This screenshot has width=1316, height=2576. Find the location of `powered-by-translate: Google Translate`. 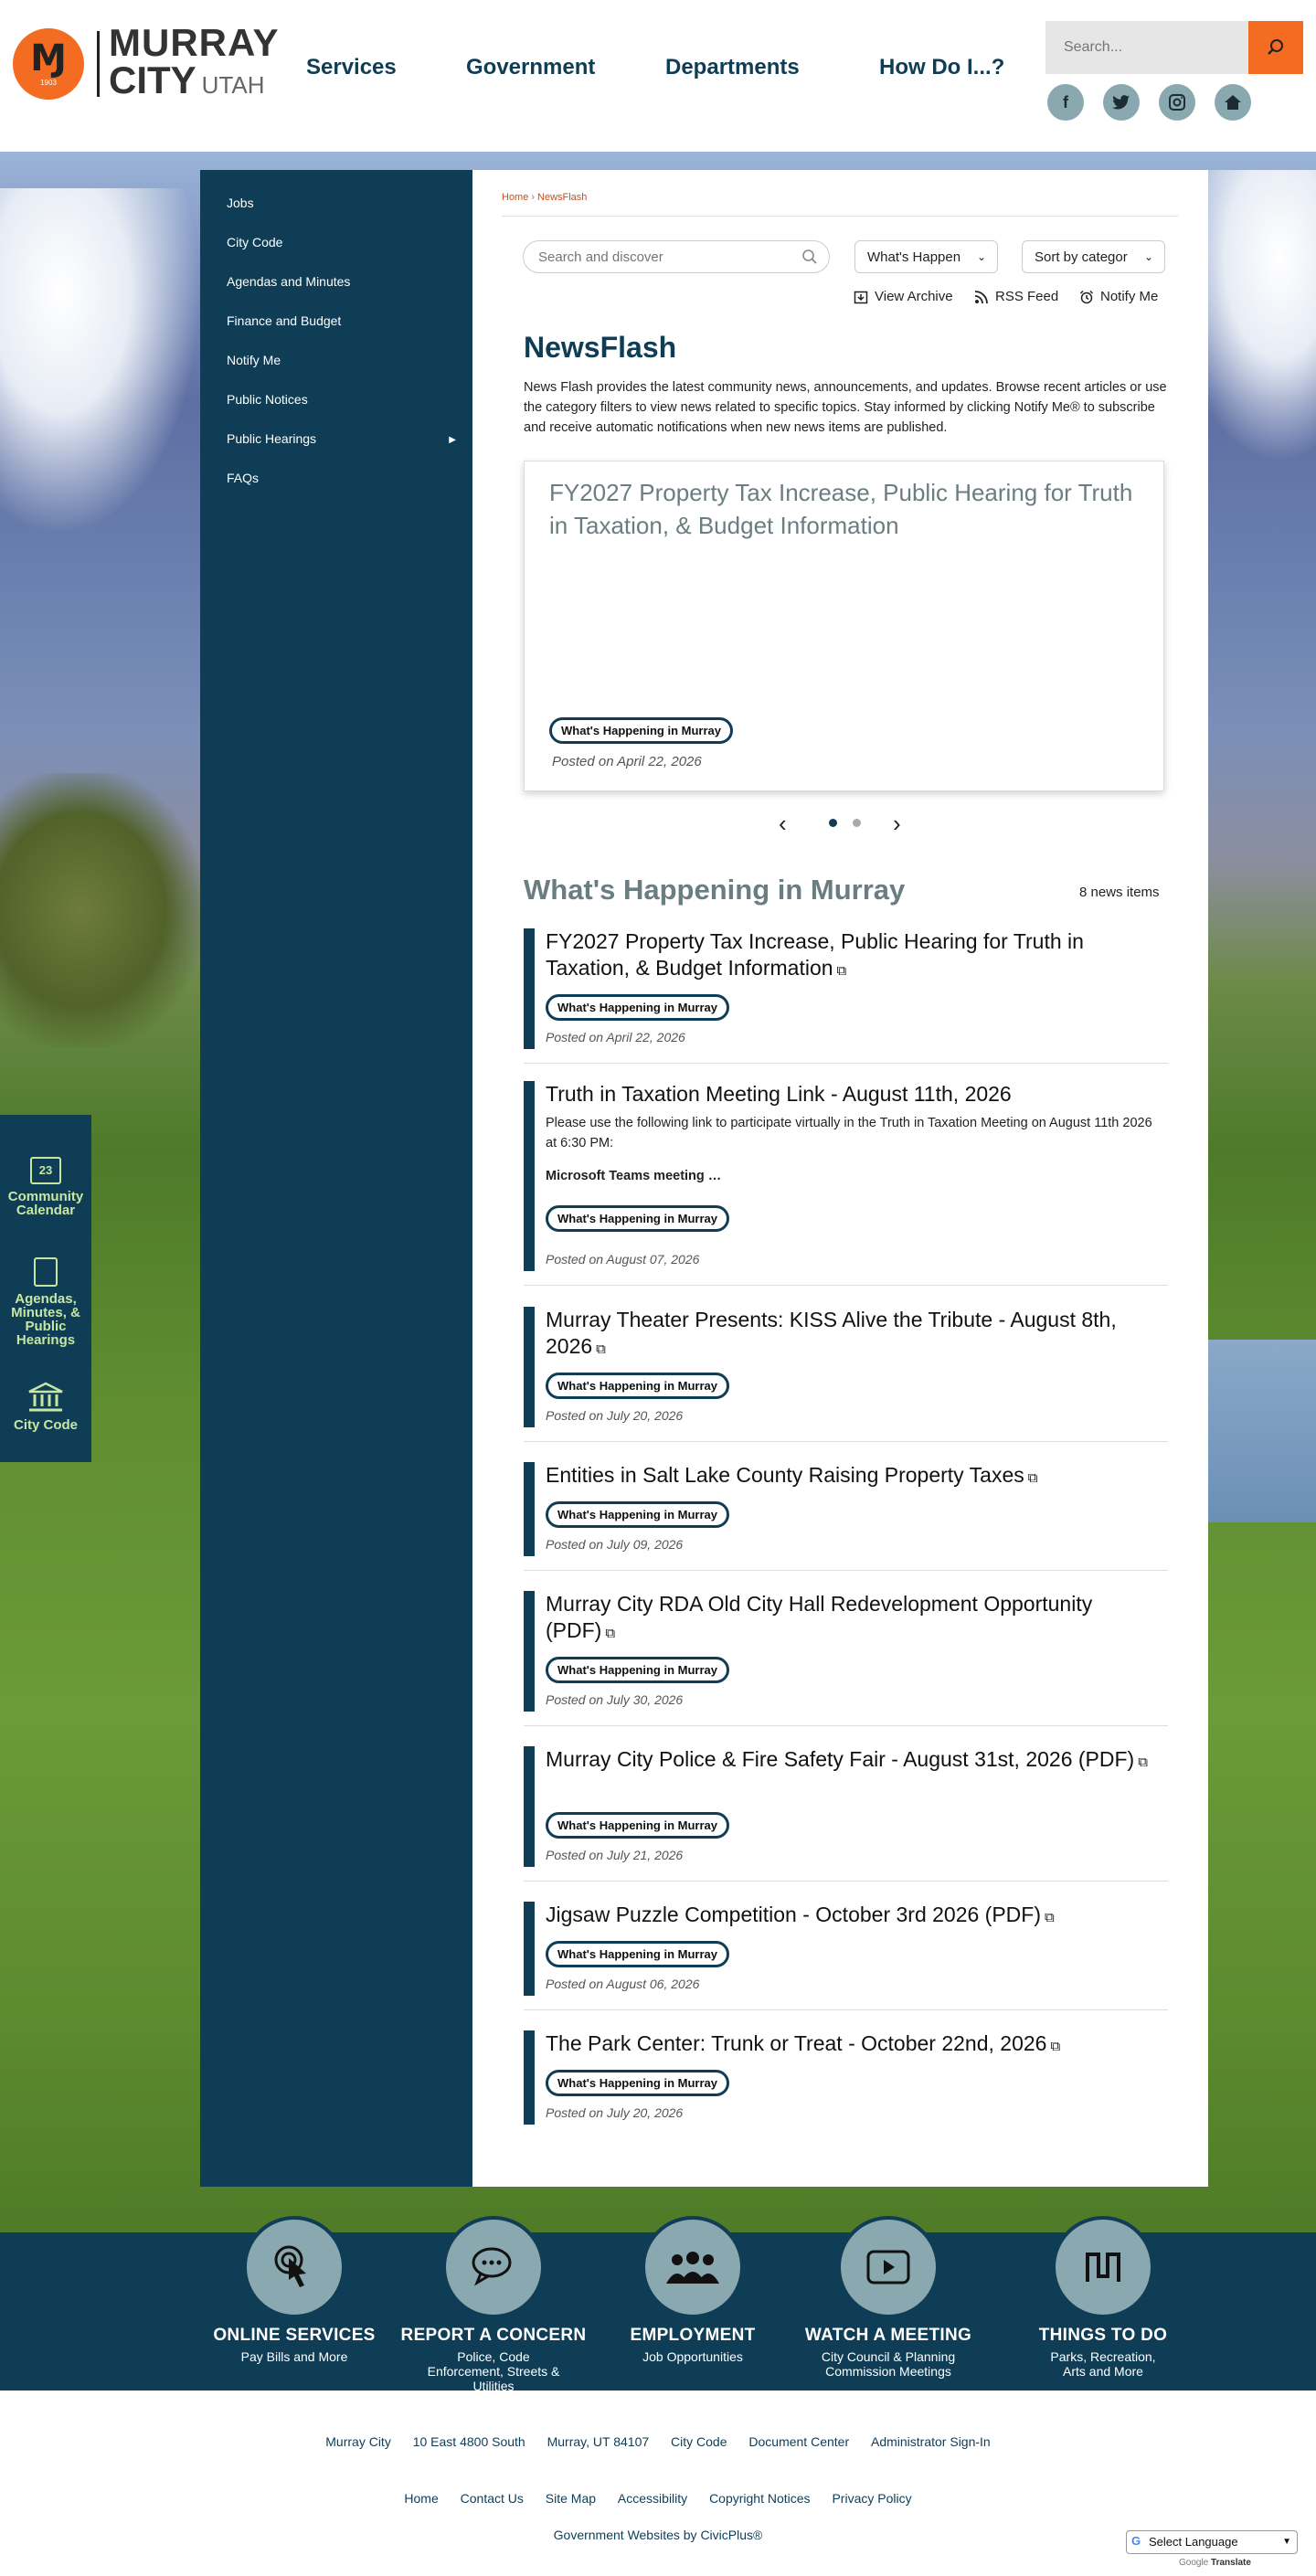

powered-by-translate: Google Translate is located at coordinates (1215, 2563).